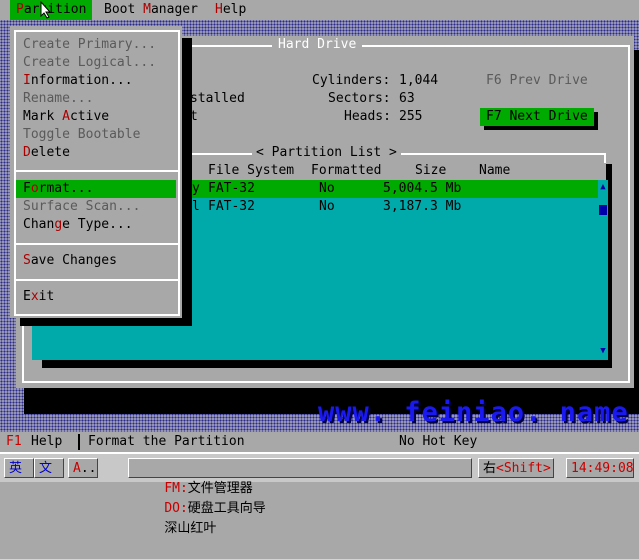  Describe the element at coordinates (317, 45) in the screenshot. I see `hard-drive-title: Hard Drive` at that location.